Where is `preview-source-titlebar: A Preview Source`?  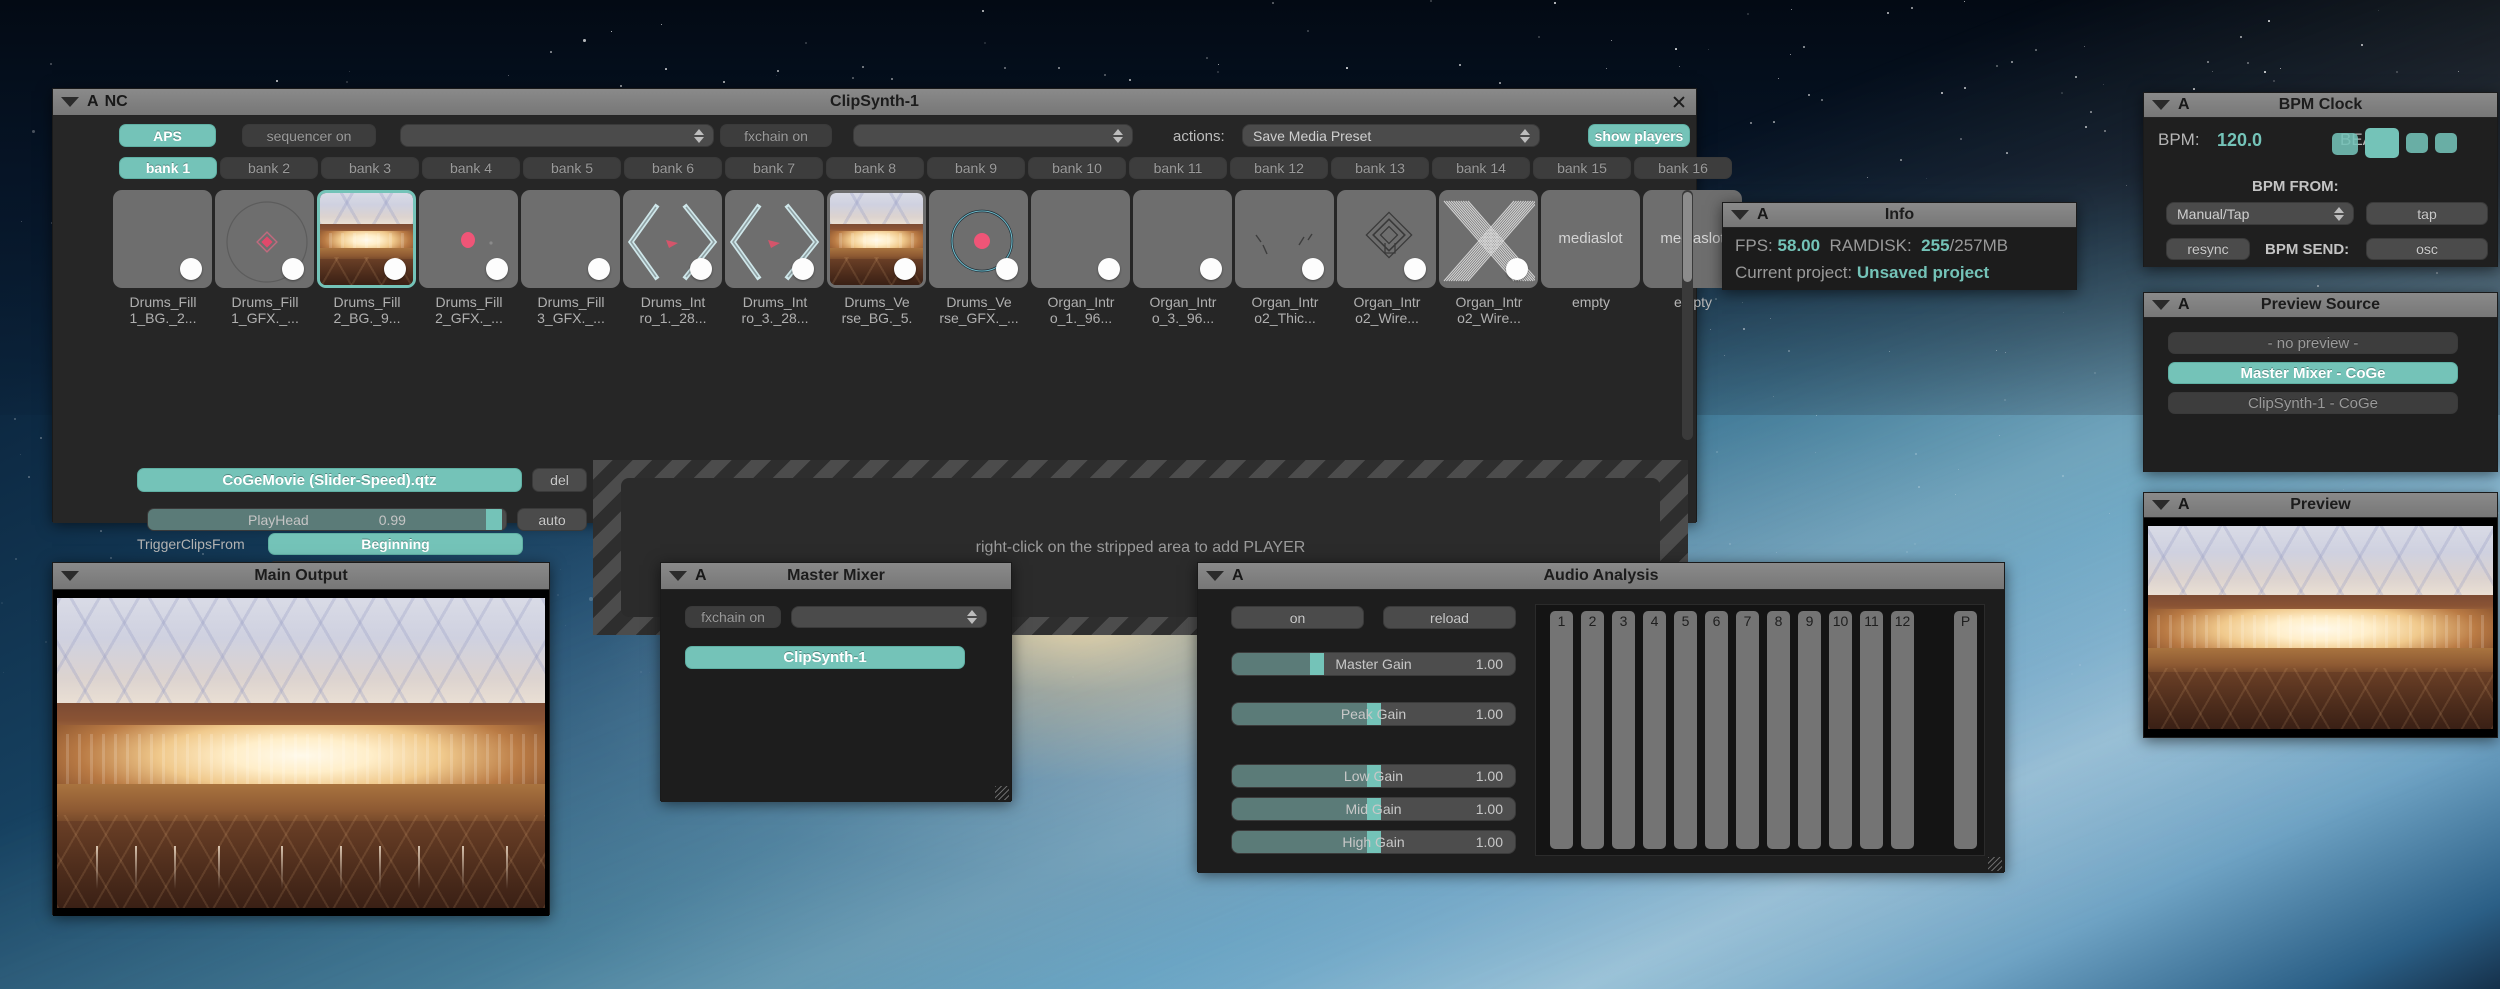 preview-source-titlebar: A Preview Source is located at coordinates (2320, 305).